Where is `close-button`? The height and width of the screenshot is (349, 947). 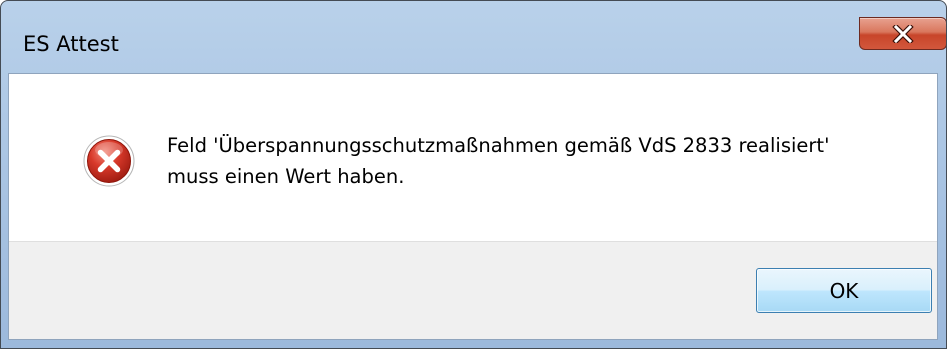
close-button is located at coordinates (902, 33).